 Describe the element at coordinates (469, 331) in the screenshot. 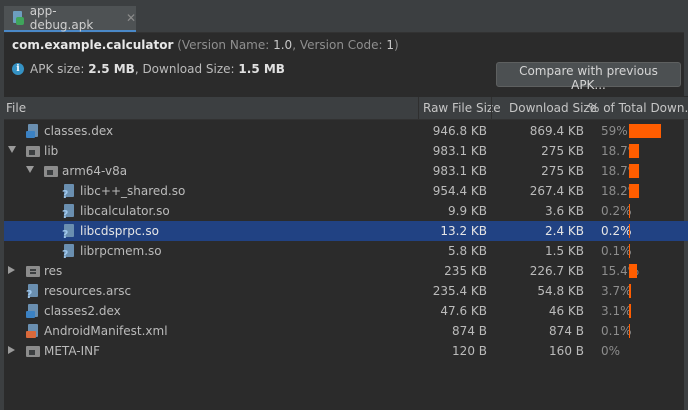

I see `raw-file-size: 874 B` at that location.